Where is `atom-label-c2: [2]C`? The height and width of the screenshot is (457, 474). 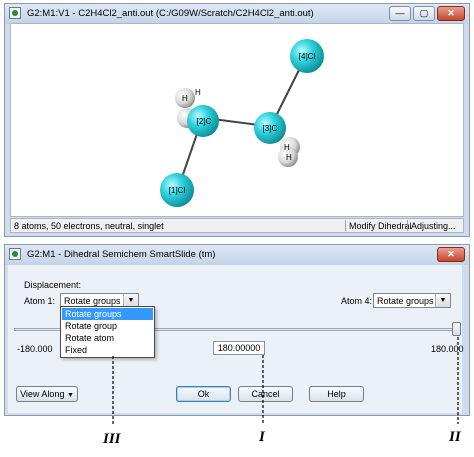
atom-label-c2: [2]C is located at coordinates (204, 121).